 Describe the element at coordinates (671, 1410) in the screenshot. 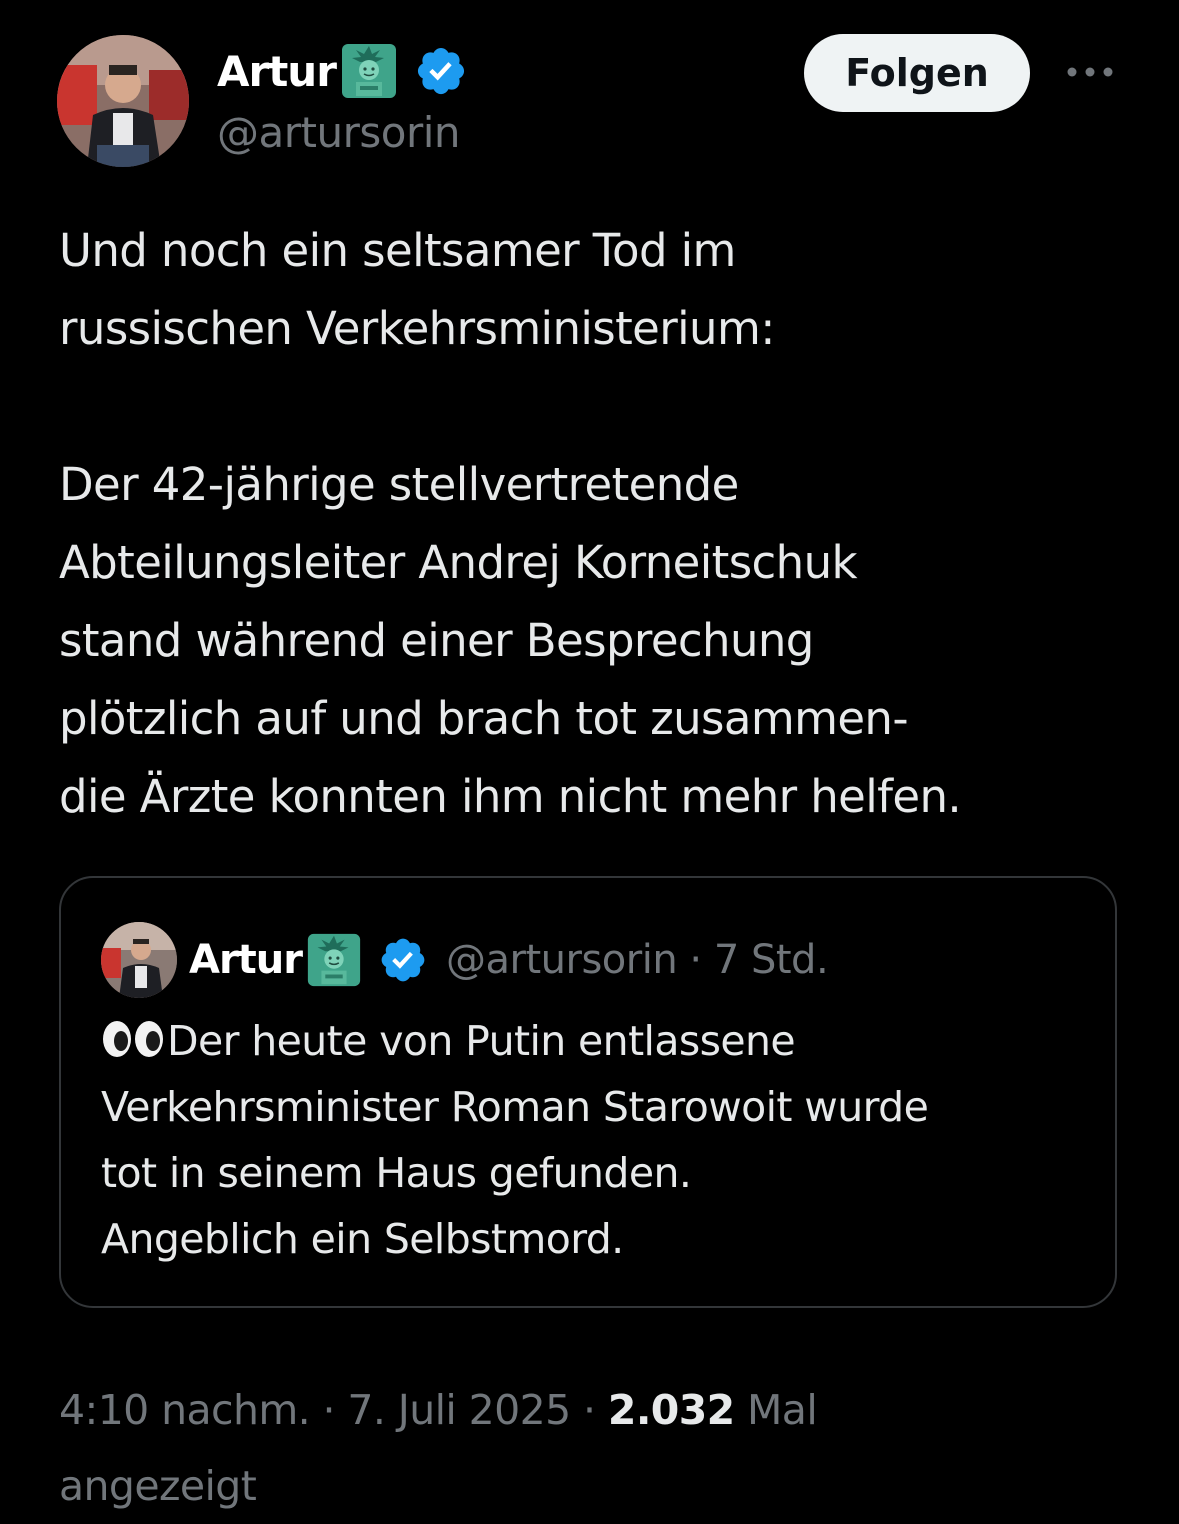

I see `views-count: 2.032` at that location.